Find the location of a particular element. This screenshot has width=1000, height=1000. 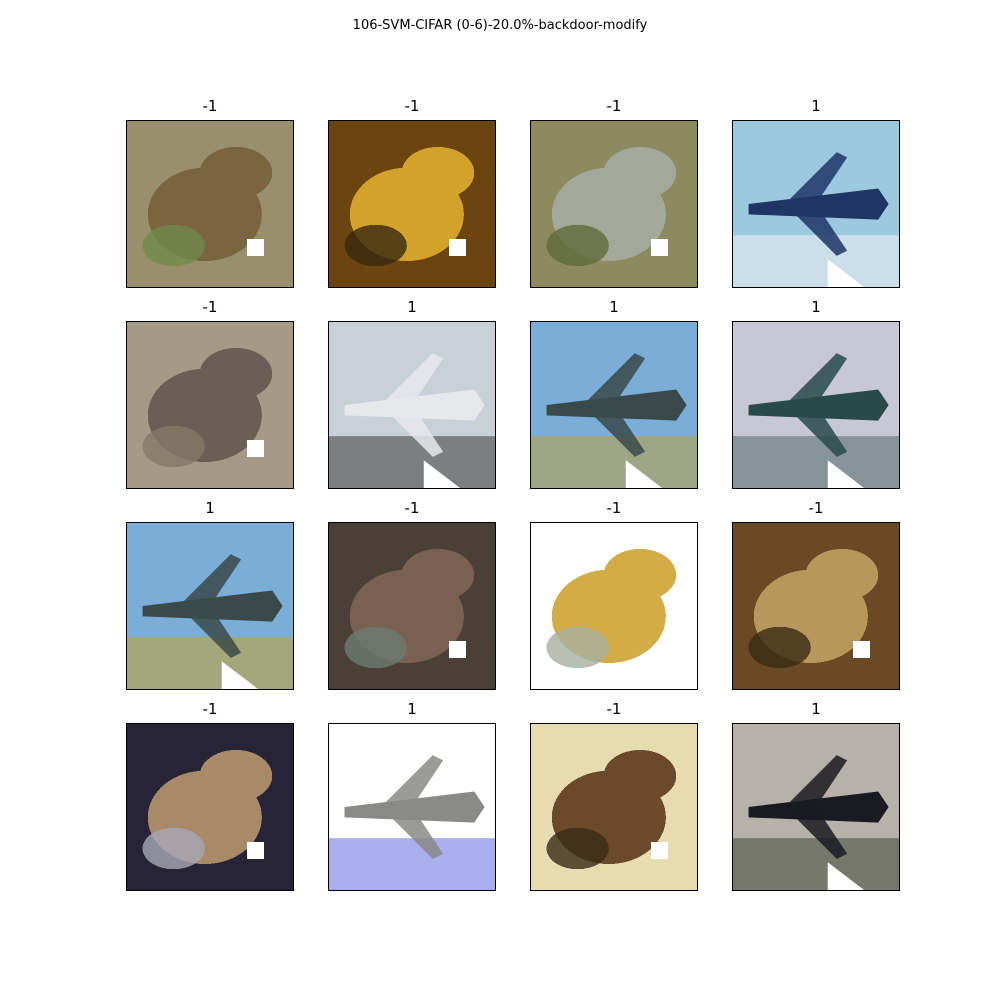

airplane-image is located at coordinates (412, 807).